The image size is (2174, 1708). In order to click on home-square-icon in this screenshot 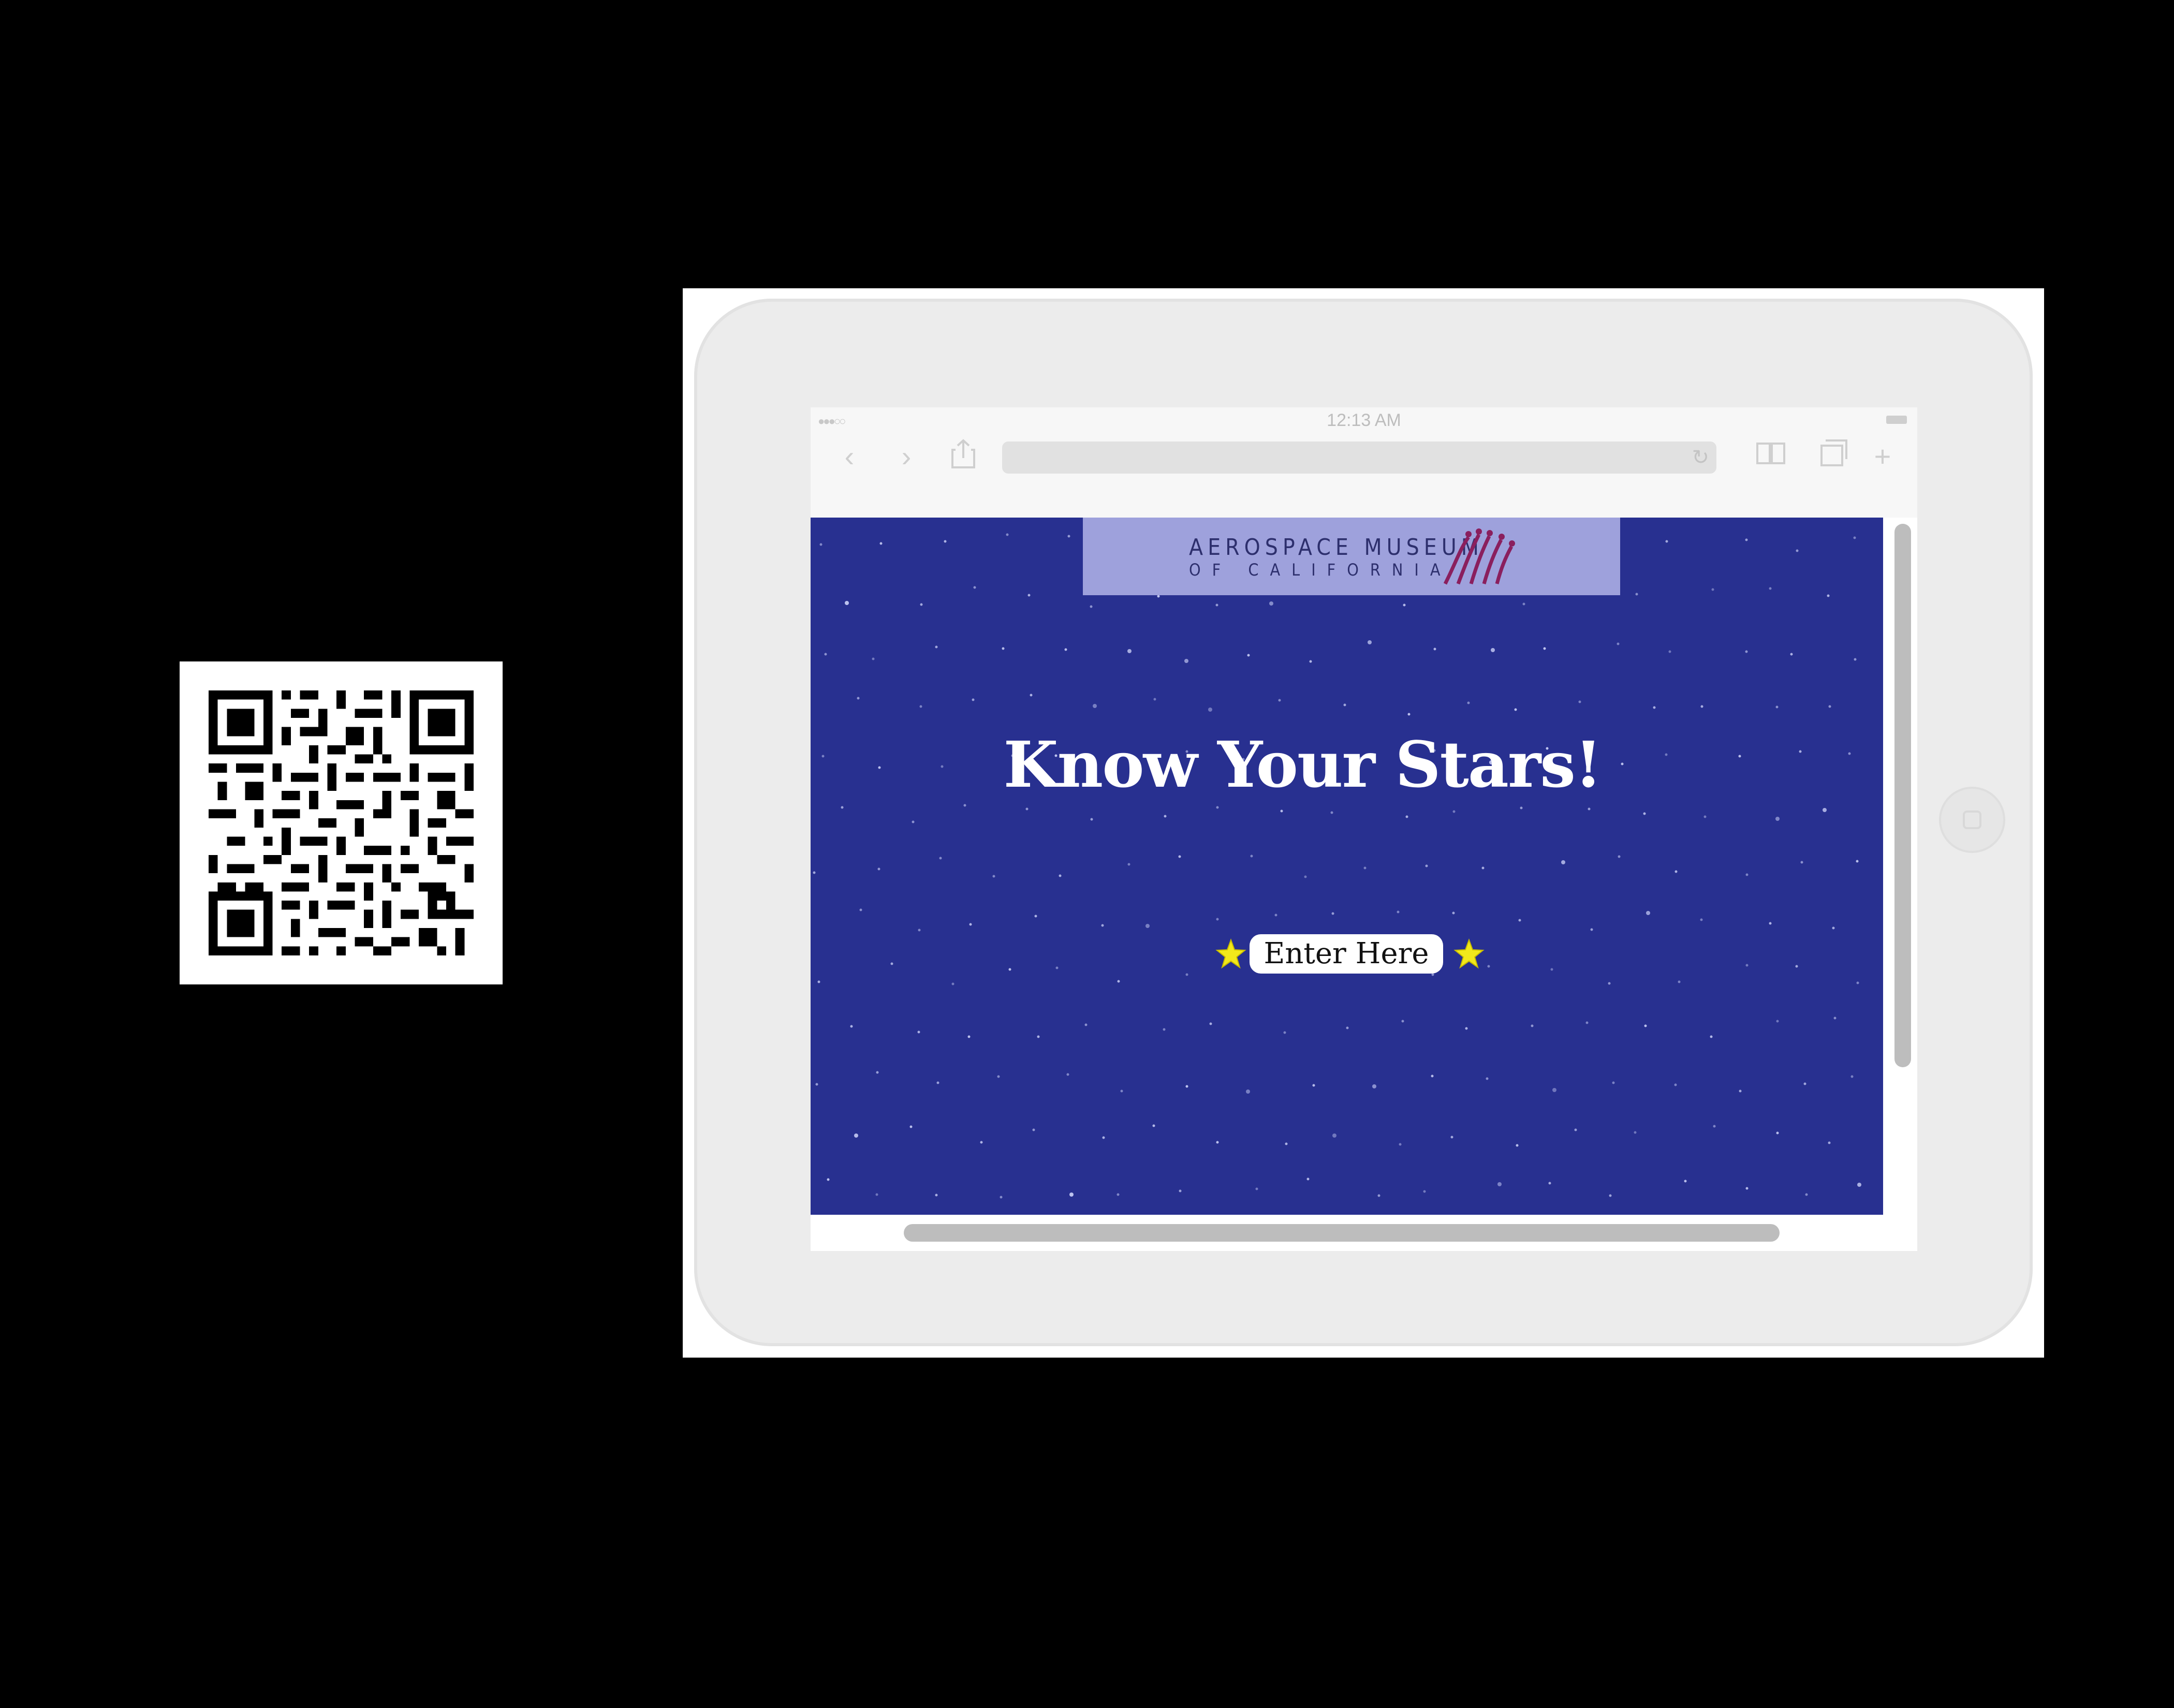, I will do `click(1972, 820)`.